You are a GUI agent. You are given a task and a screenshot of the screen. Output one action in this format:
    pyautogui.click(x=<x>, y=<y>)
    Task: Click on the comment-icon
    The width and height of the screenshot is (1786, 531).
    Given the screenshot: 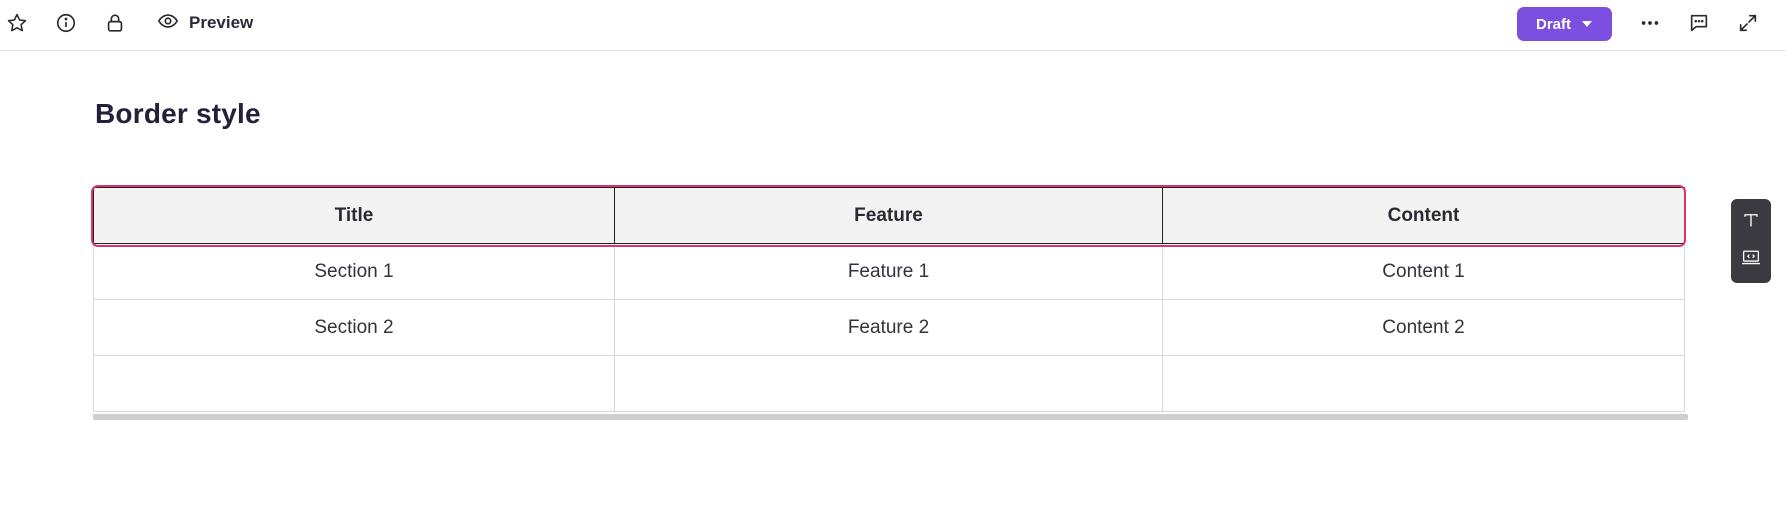 What is the action you would take?
    pyautogui.click(x=1699, y=23)
    